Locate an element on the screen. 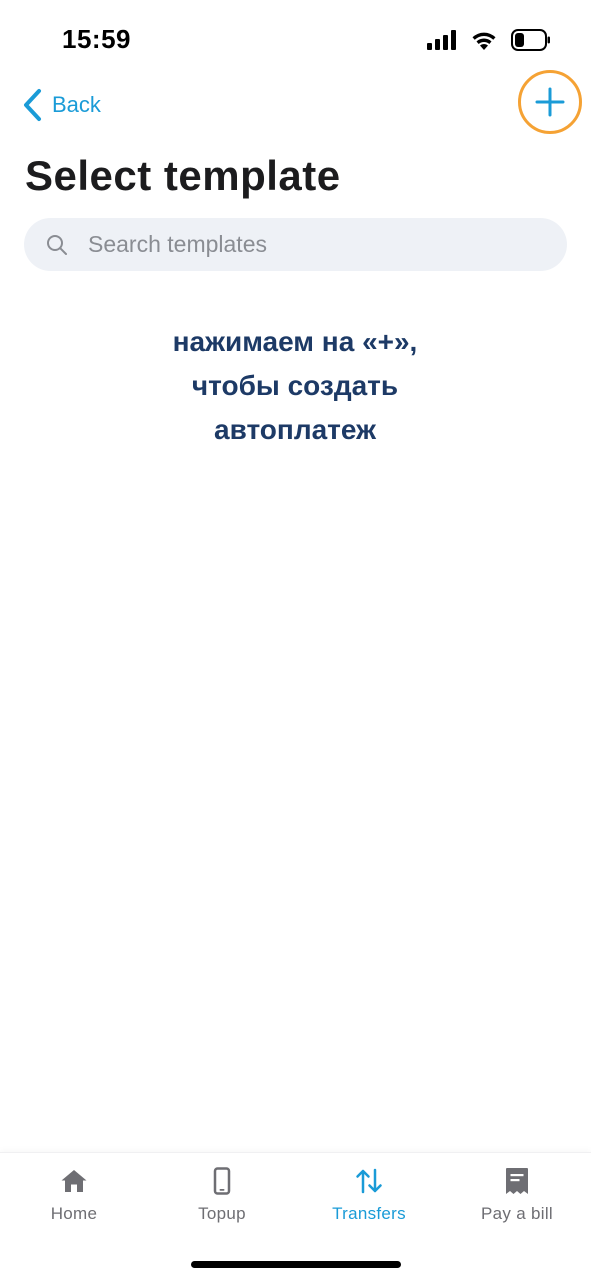 This screenshot has width=591, height=1281. tab-topup-label: Topup is located at coordinates (222, 1213).